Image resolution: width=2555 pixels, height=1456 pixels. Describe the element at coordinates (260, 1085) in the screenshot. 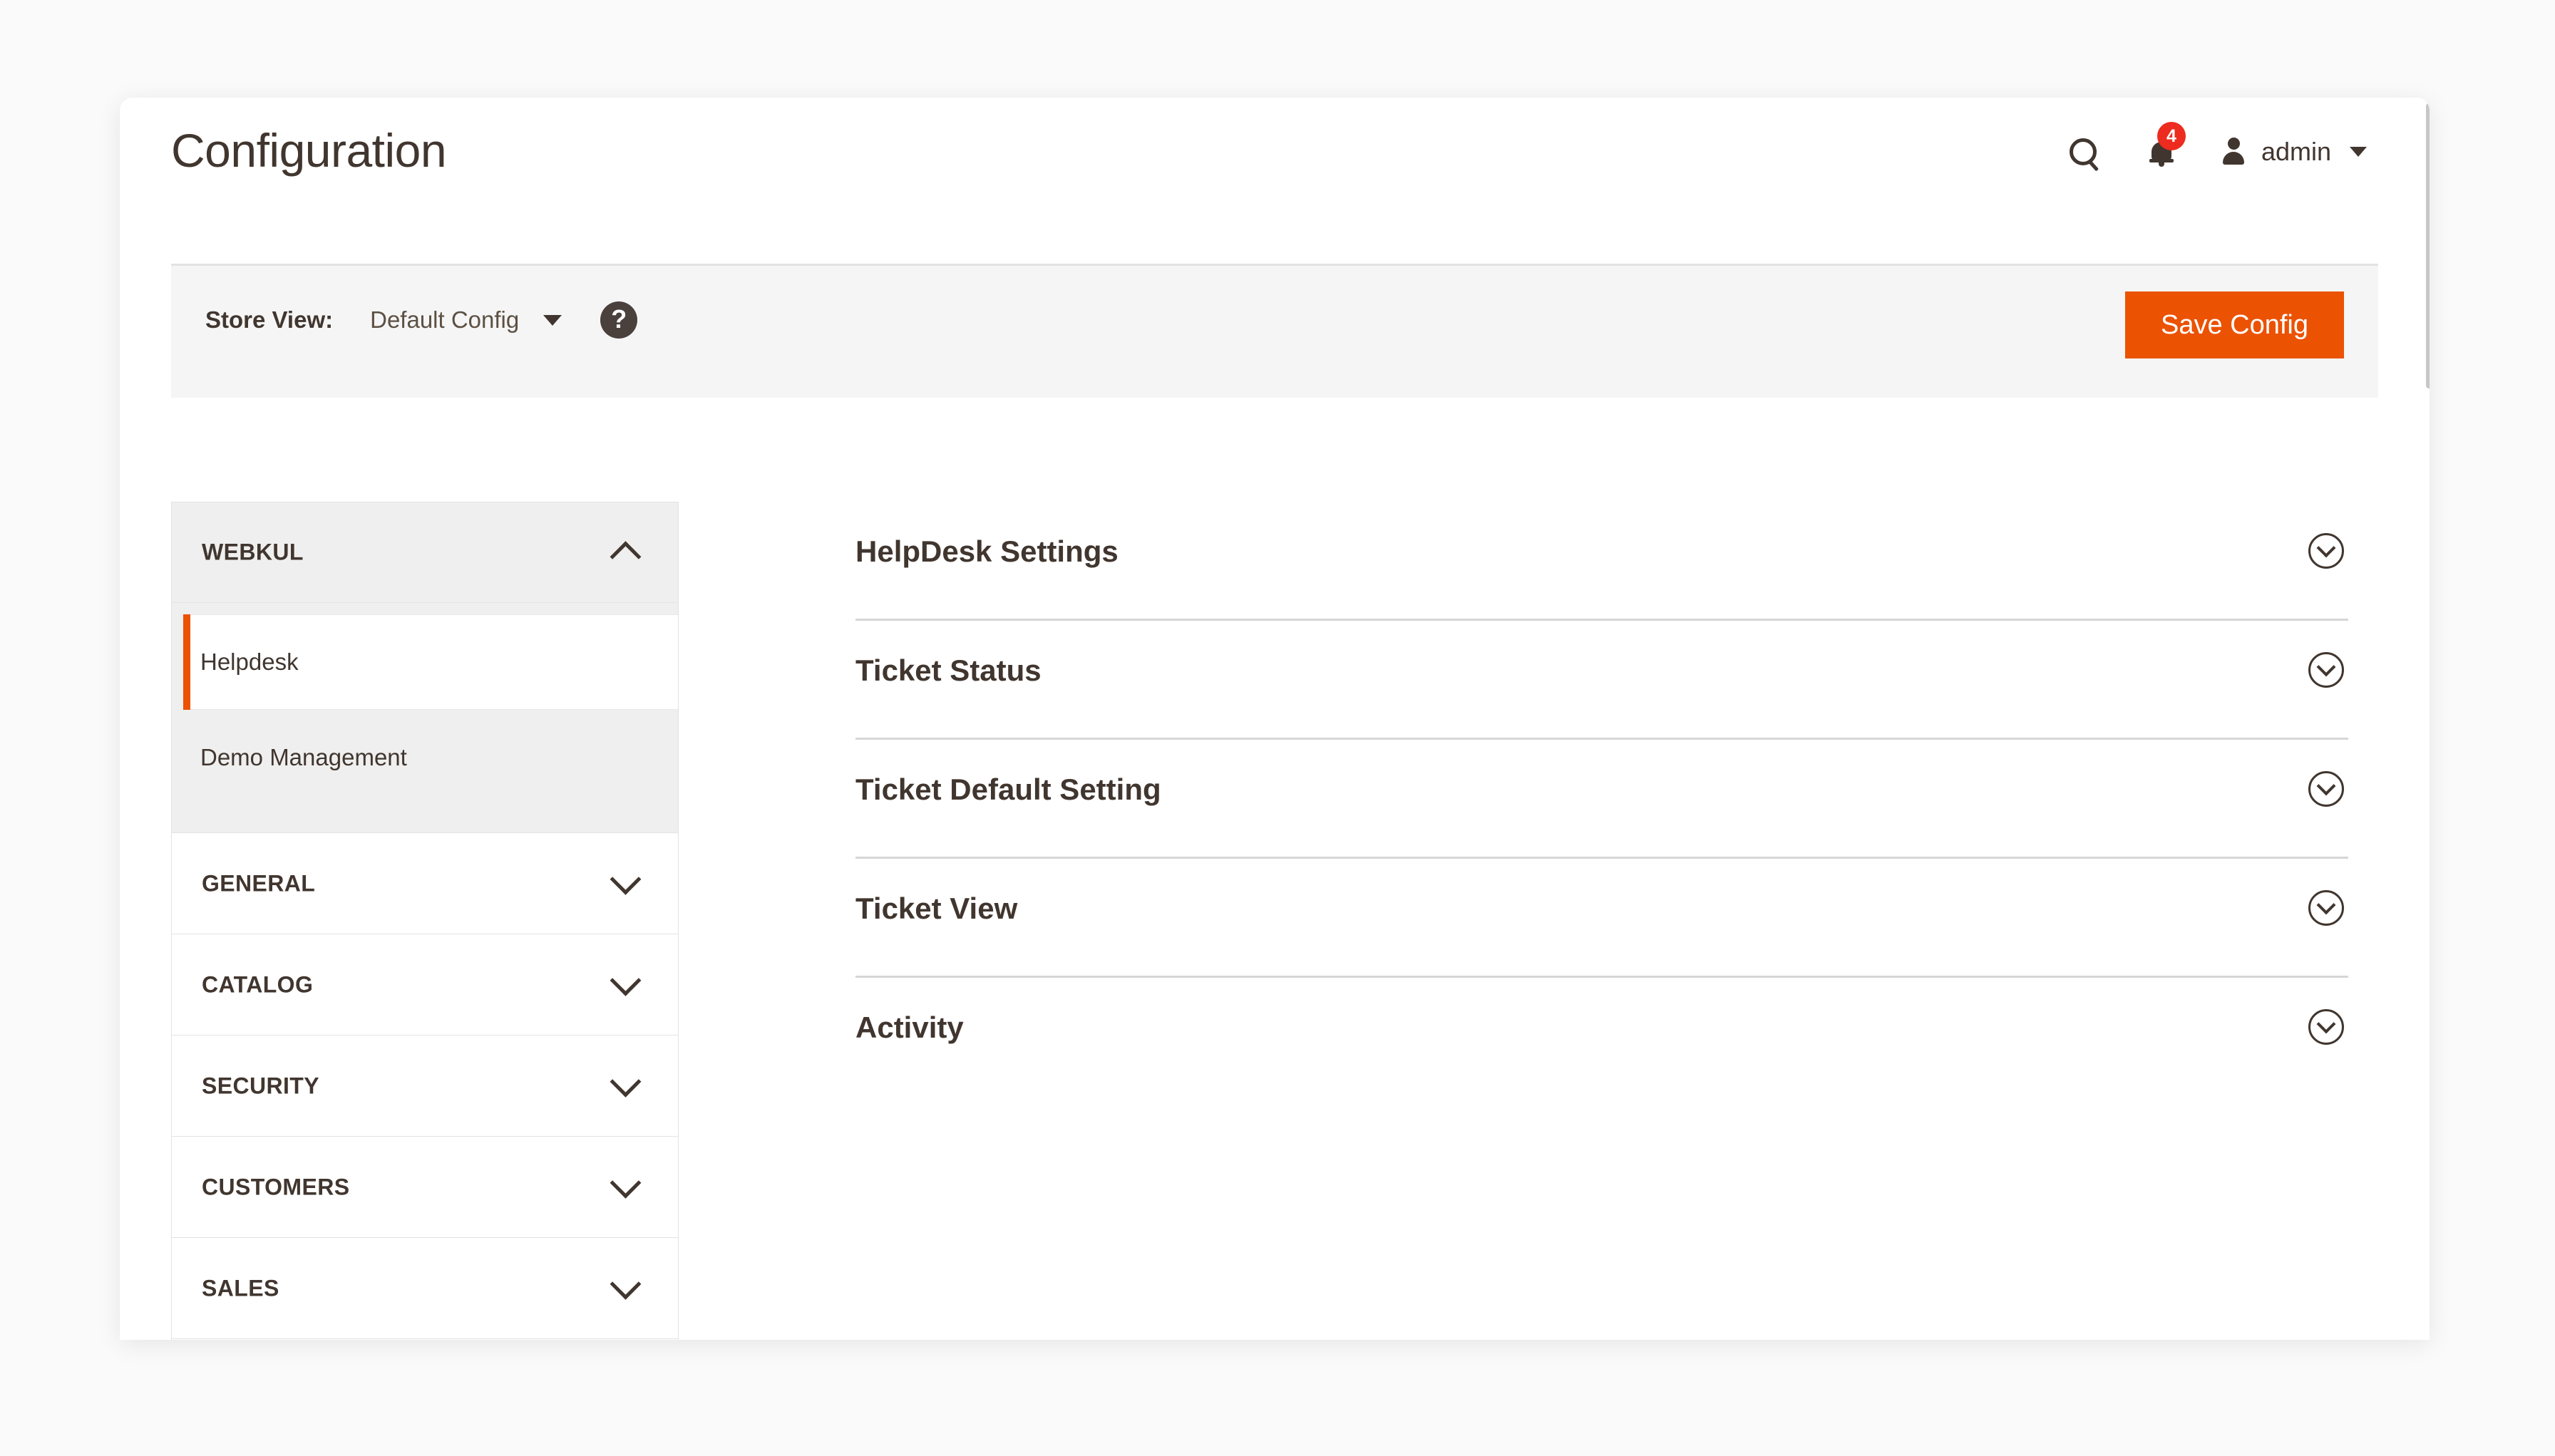

I see `sidebar-section-label: SECURITY` at that location.